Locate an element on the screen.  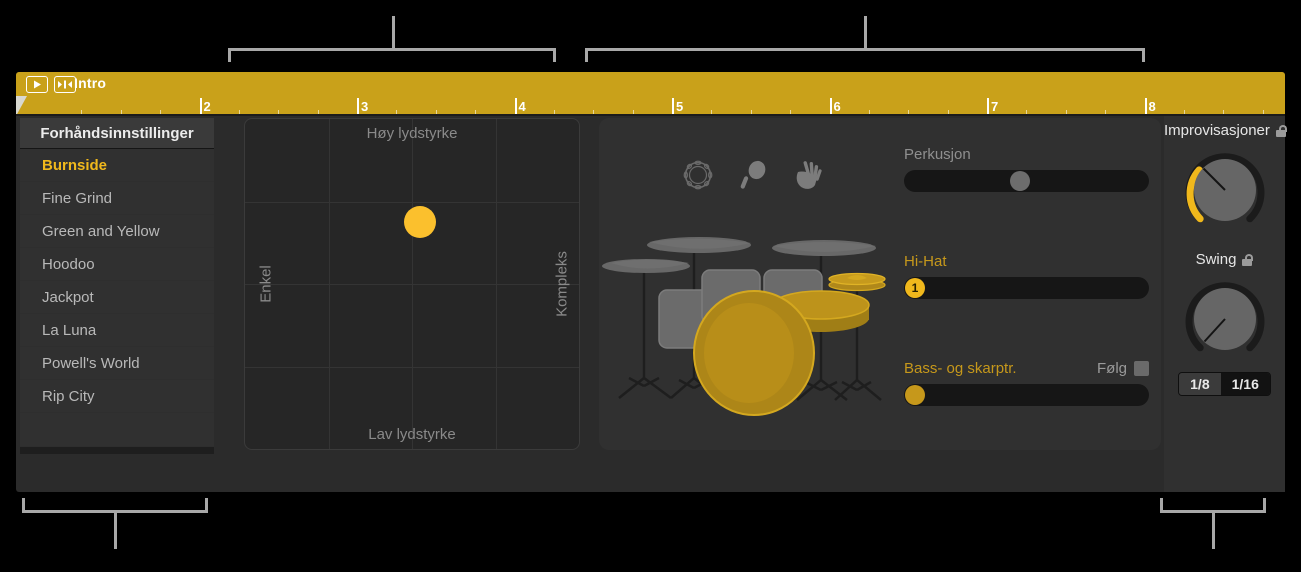
preset-item: Powell's World is located at coordinates (117, 363).